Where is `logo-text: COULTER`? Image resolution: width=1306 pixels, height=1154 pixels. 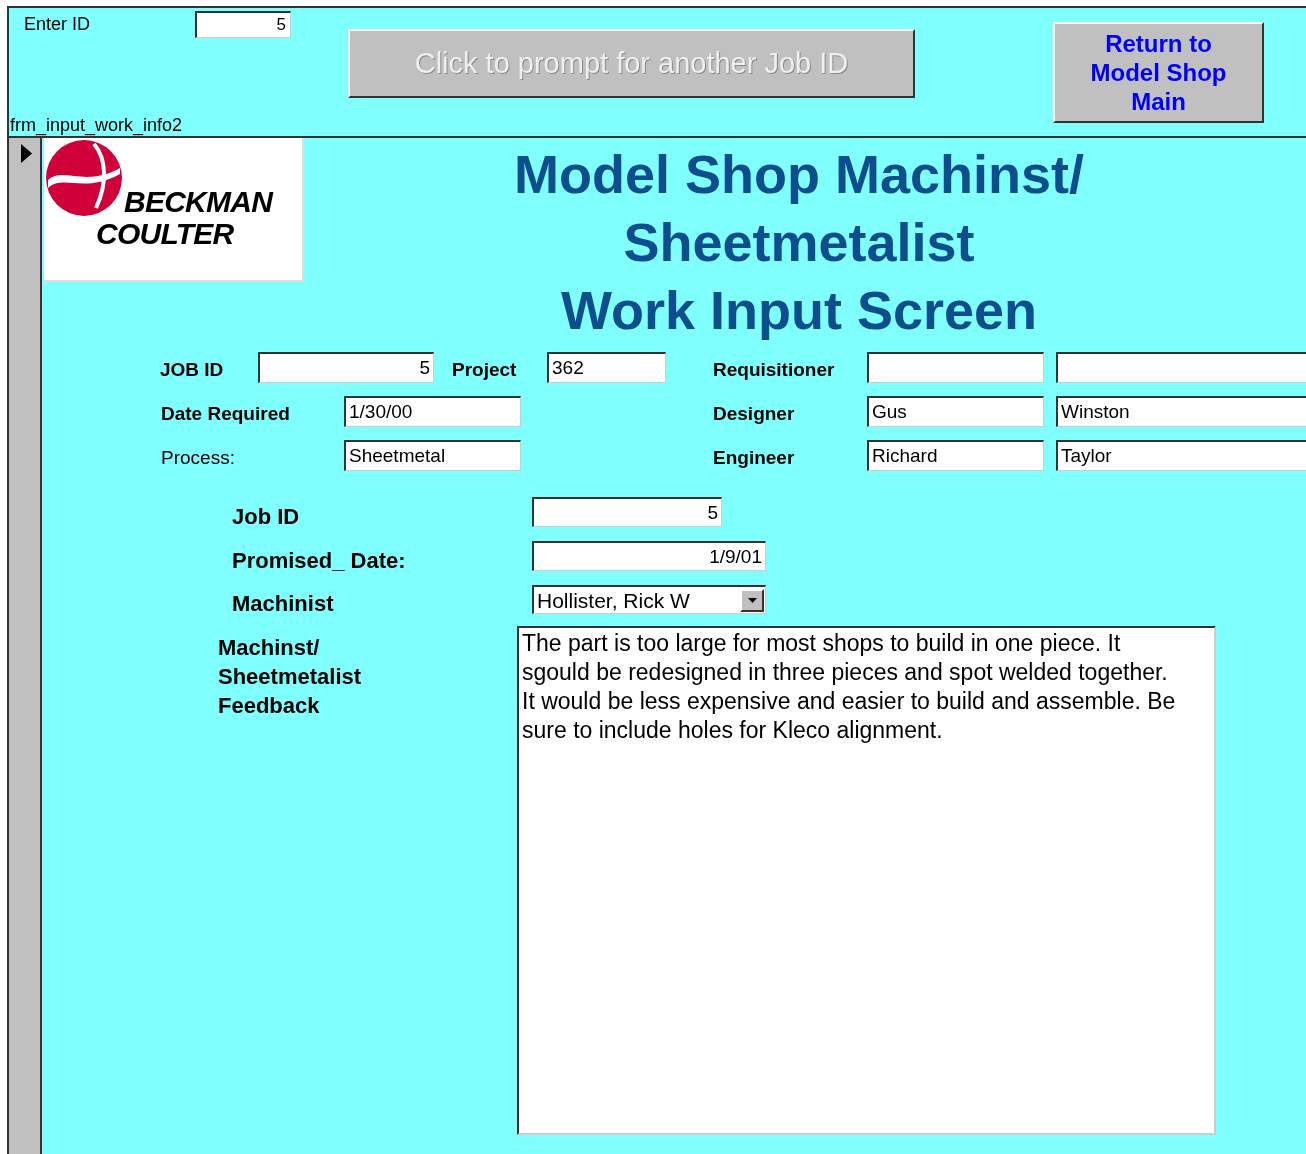 logo-text: COULTER is located at coordinates (165, 234).